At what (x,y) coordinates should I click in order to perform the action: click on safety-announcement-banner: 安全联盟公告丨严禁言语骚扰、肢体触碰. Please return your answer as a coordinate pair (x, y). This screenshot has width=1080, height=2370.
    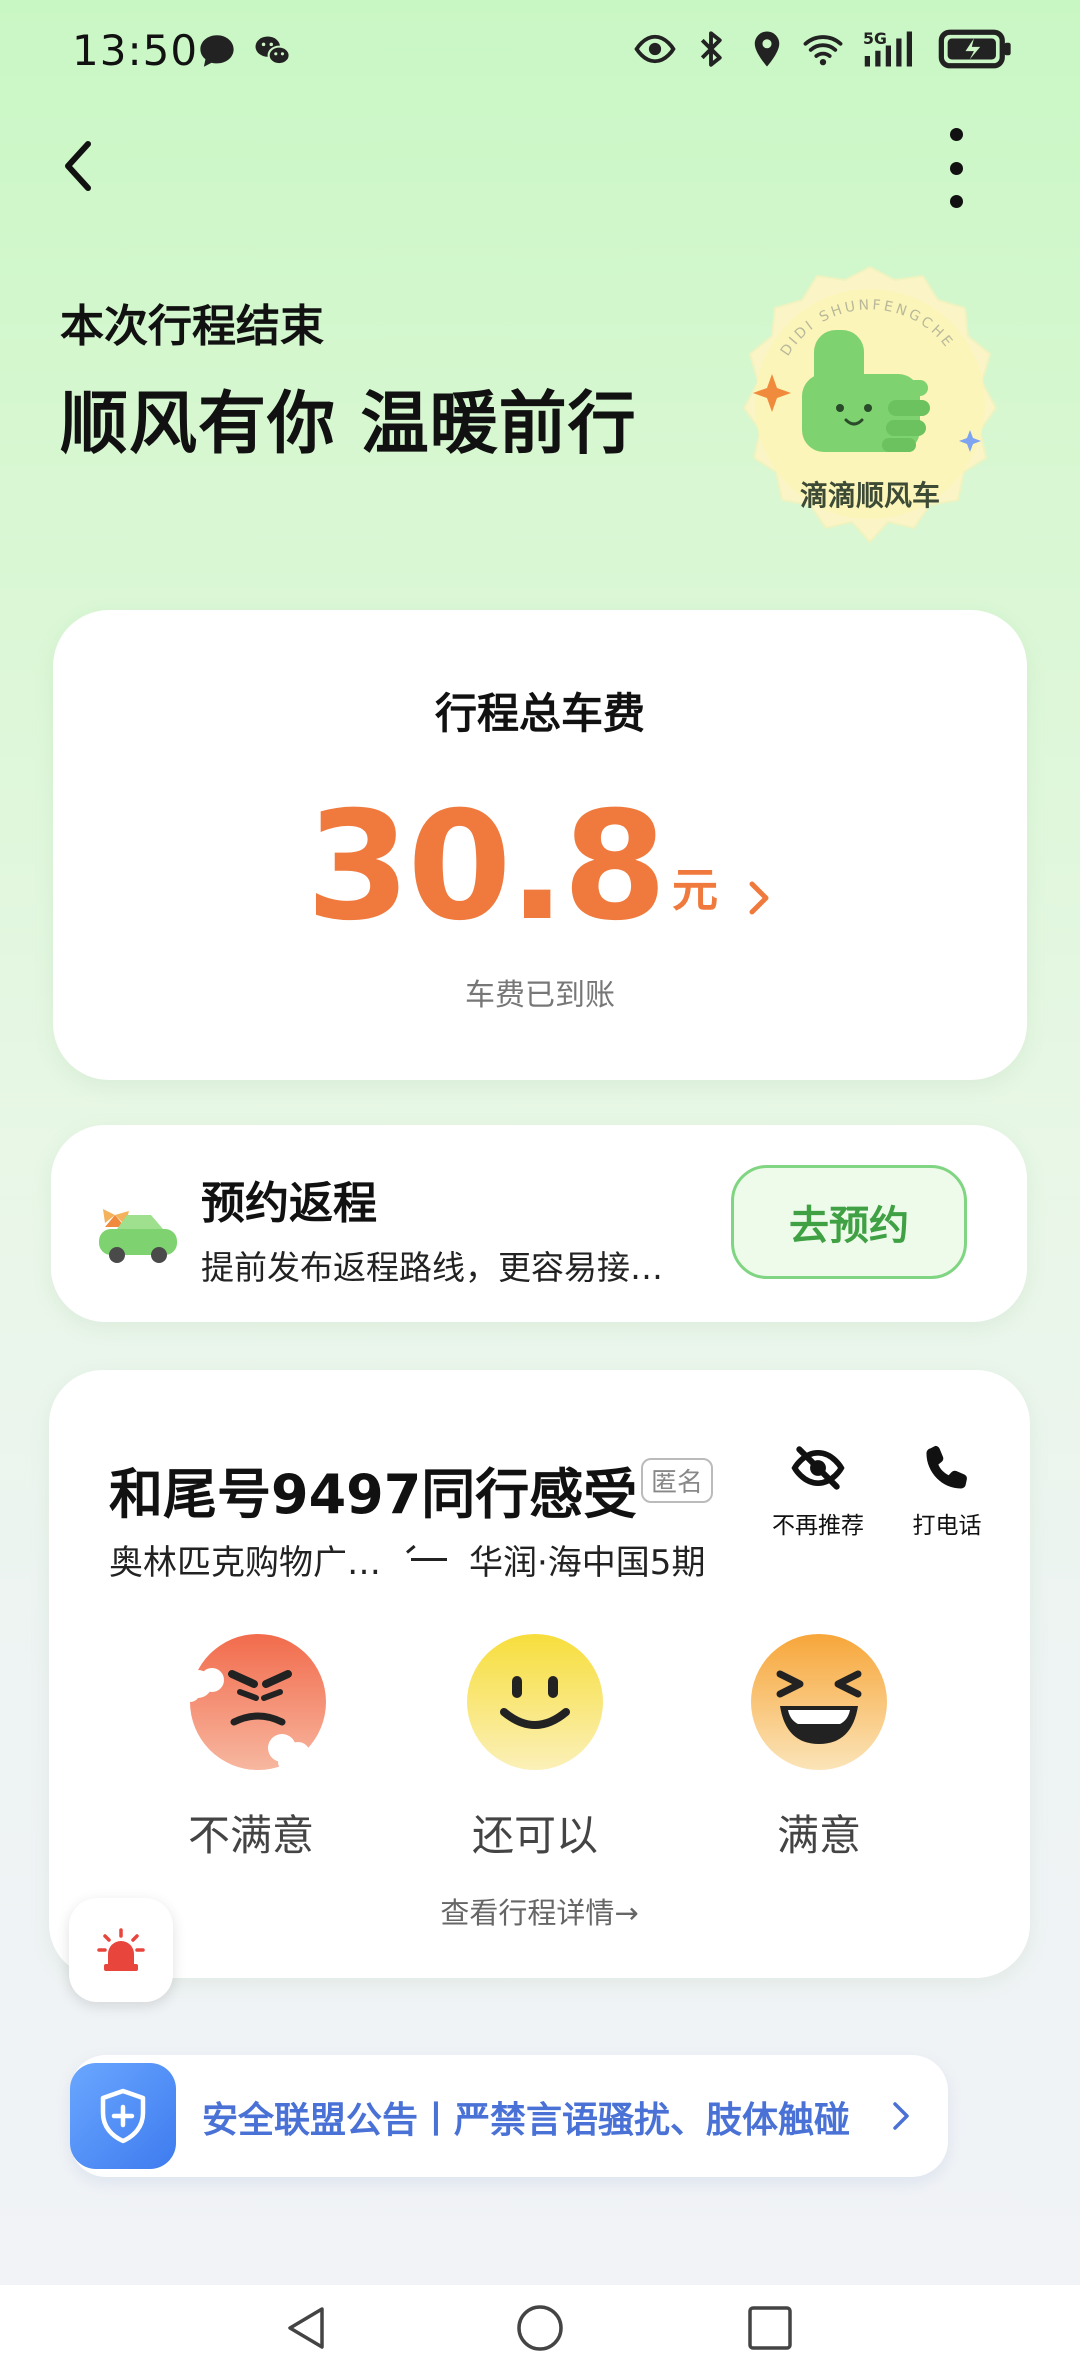
    Looking at the image, I should click on (509, 2116).